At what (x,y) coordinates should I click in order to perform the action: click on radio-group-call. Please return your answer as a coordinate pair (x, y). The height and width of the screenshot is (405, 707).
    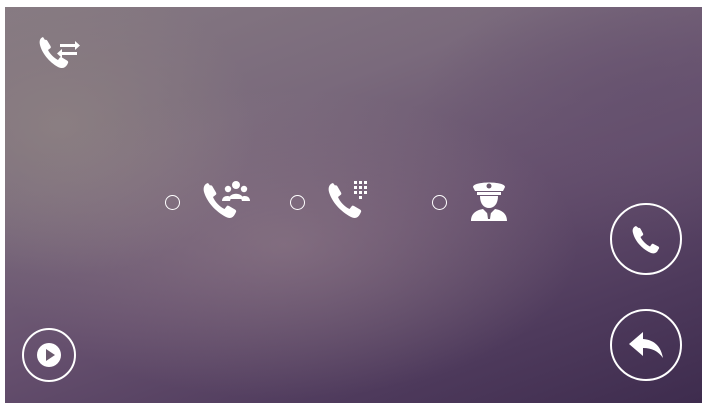
    Looking at the image, I should click on (172, 202).